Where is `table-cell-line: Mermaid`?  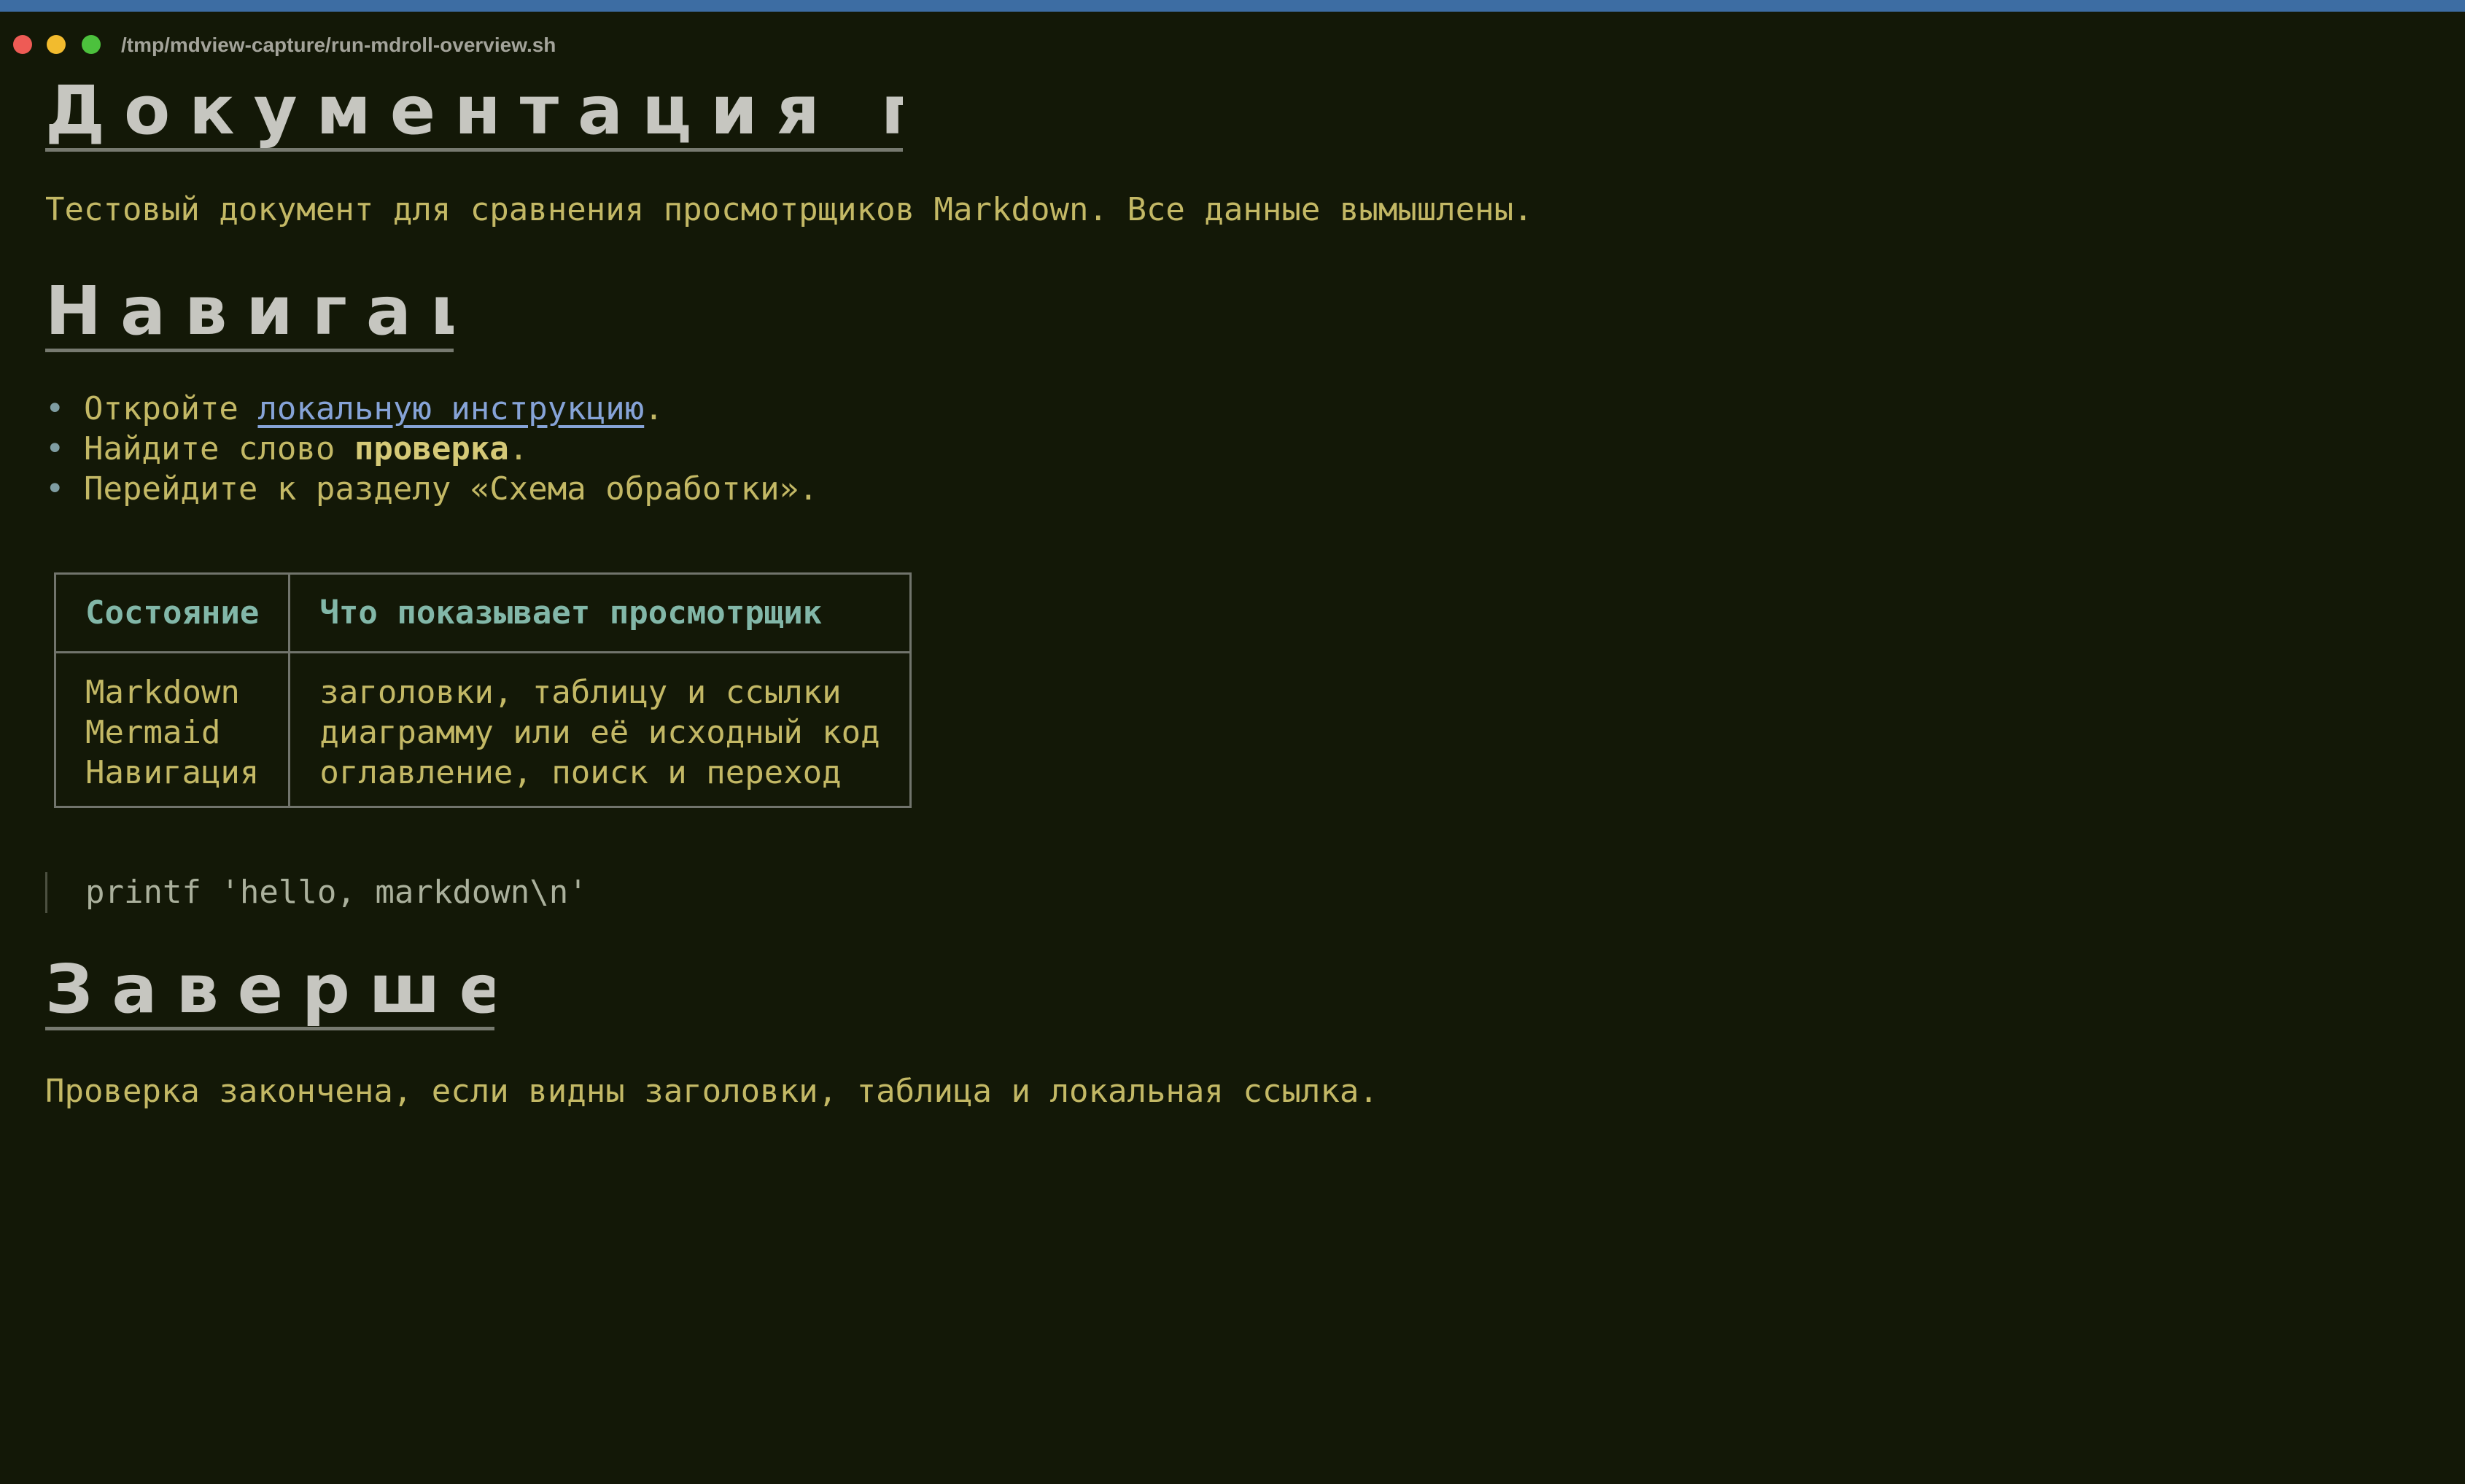 table-cell-line: Mermaid is located at coordinates (153, 732).